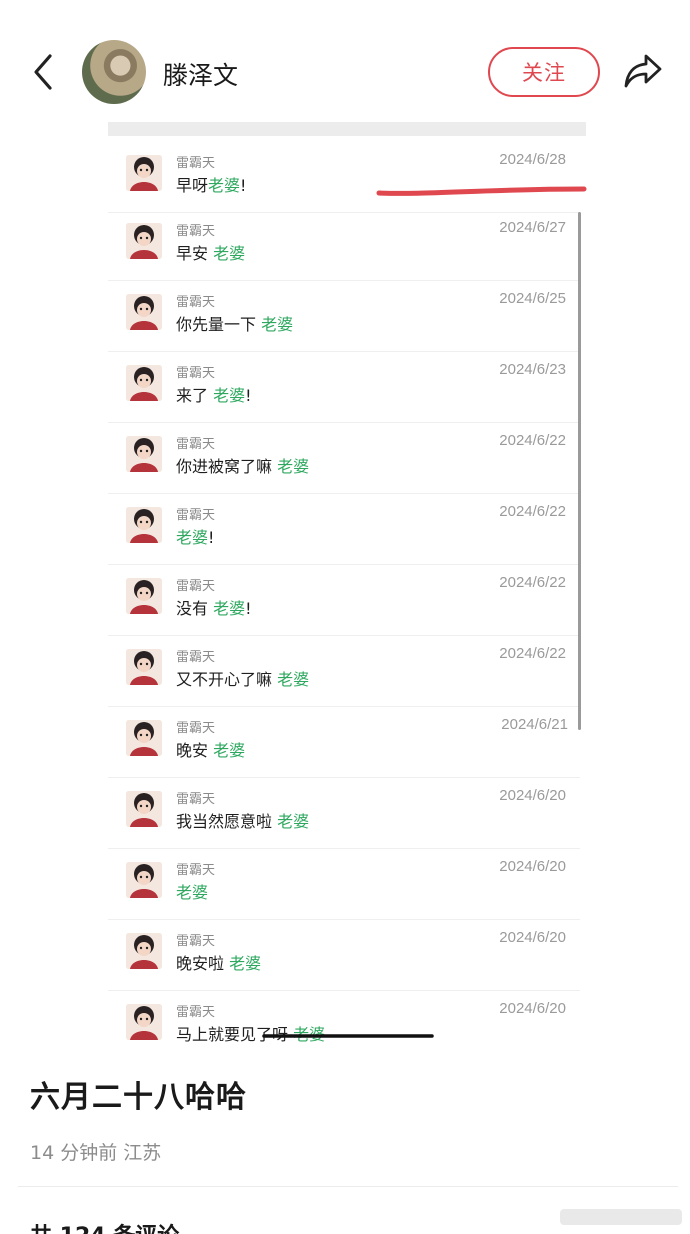 The width and height of the screenshot is (690, 1234). Describe the element at coordinates (344, 529) in the screenshot. I see `message-row: 雷霸天 2024/6/22 老婆!` at that location.